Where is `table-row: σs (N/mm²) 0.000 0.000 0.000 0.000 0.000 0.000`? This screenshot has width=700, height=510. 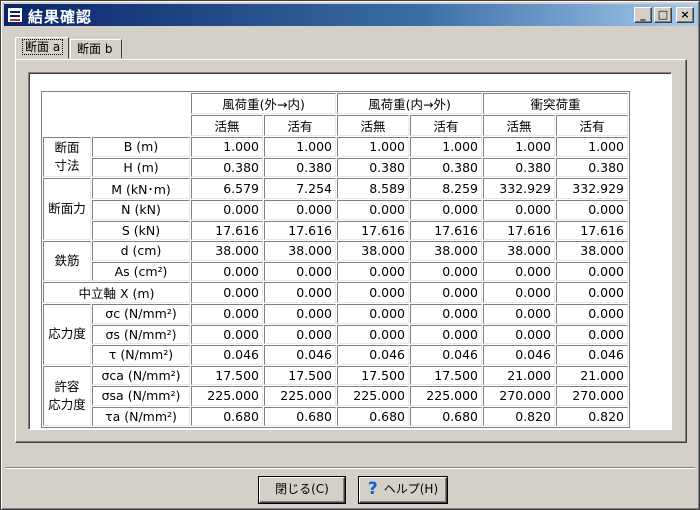
table-row: σs (N/mm²) 0.000 0.000 0.000 0.000 0.000 0.000 is located at coordinates (335, 334).